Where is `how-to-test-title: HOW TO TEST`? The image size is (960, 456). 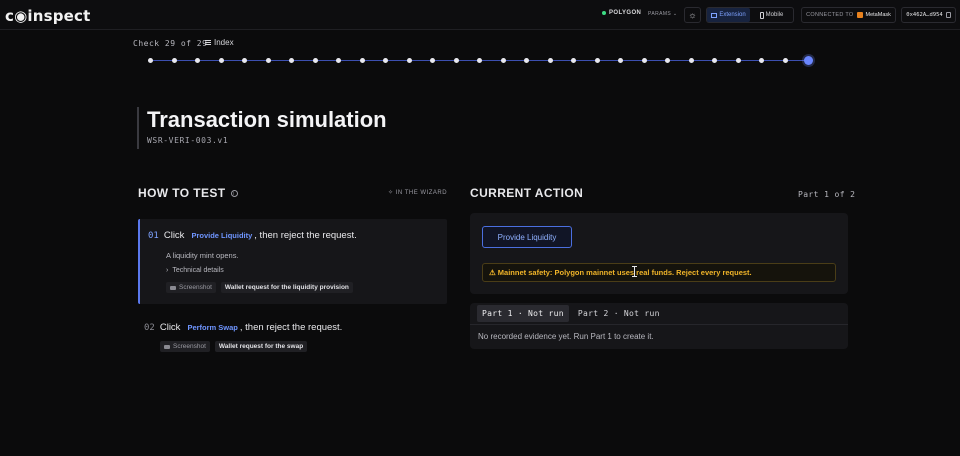
how-to-test-title: HOW TO TEST is located at coordinates (182, 193).